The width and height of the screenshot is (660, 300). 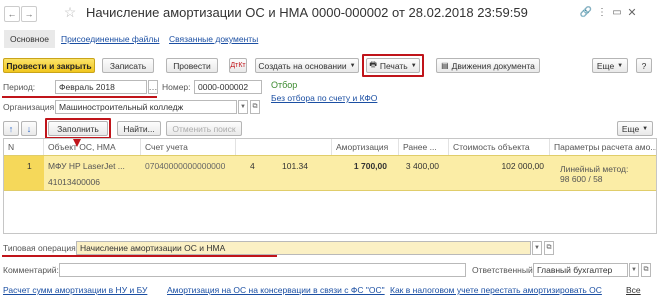 What do you see at coordinates (644, 65) in the screenshot?
I see `help-button: ?` at bounding box center [644, 65].